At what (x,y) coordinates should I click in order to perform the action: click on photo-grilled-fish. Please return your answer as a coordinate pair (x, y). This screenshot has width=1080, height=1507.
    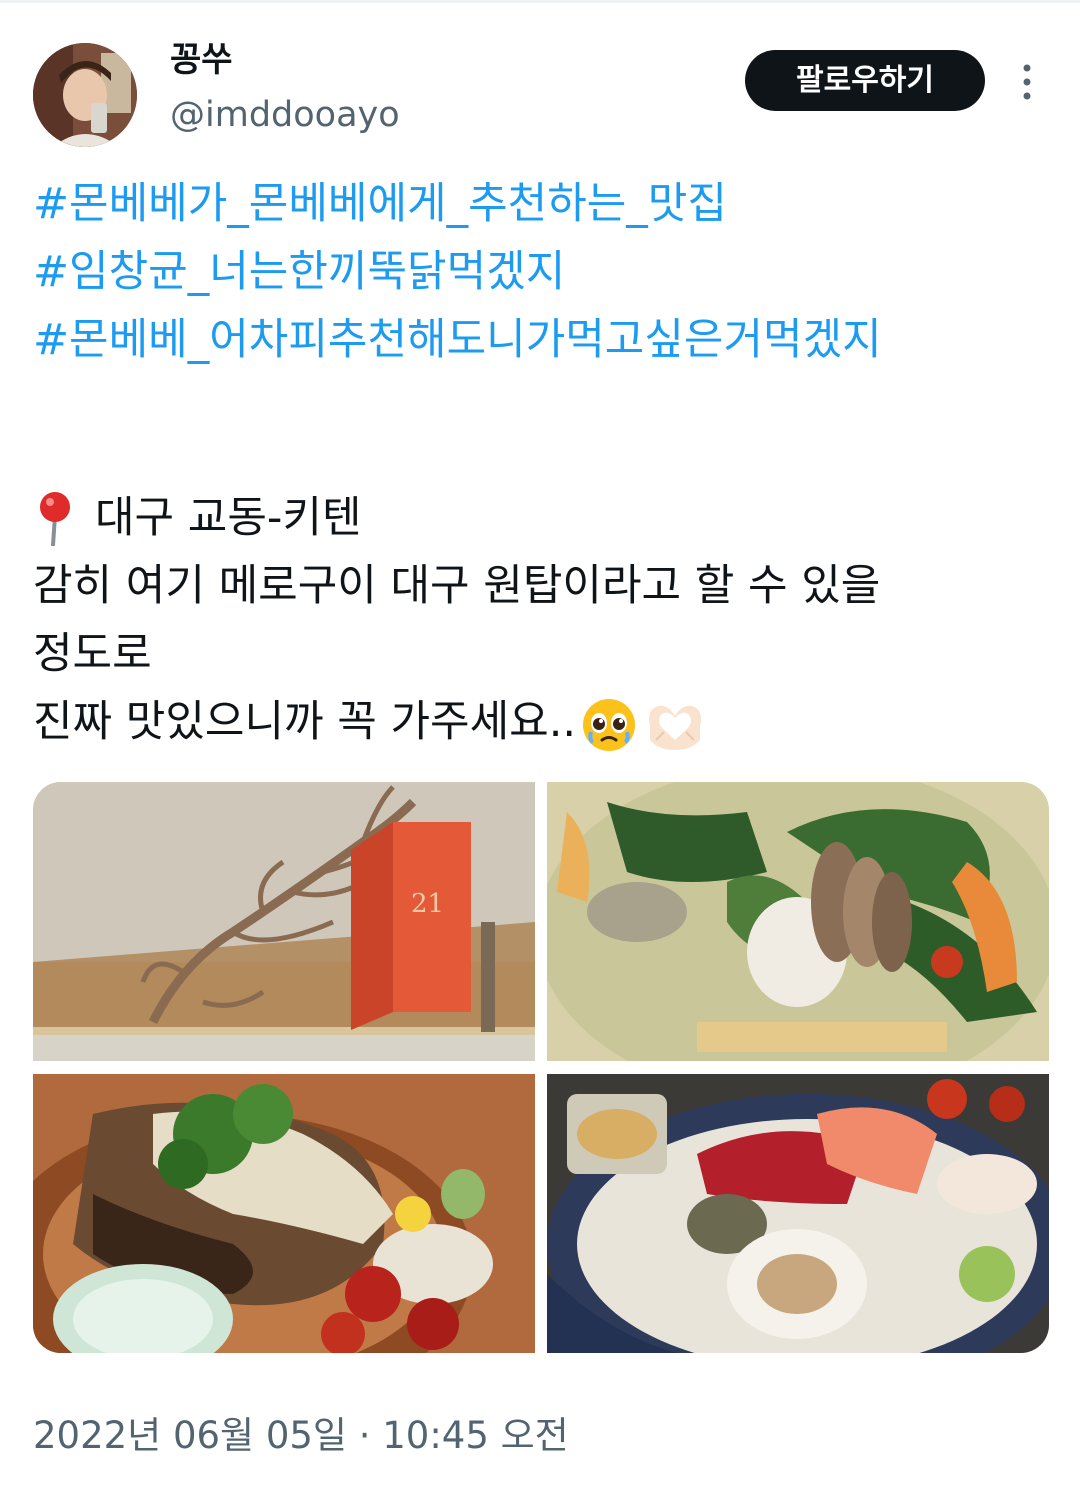
    Looking at the image, I should click on (284, 1213).